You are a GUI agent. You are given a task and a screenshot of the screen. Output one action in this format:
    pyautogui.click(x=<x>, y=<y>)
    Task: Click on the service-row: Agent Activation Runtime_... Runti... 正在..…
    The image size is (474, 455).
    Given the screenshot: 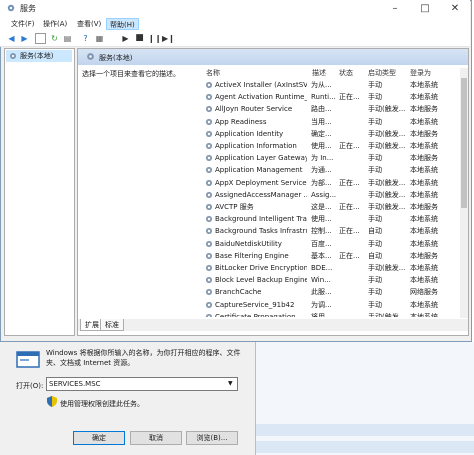 What is the action you would take?
    pyautogui.click(x=230, y=97)
    